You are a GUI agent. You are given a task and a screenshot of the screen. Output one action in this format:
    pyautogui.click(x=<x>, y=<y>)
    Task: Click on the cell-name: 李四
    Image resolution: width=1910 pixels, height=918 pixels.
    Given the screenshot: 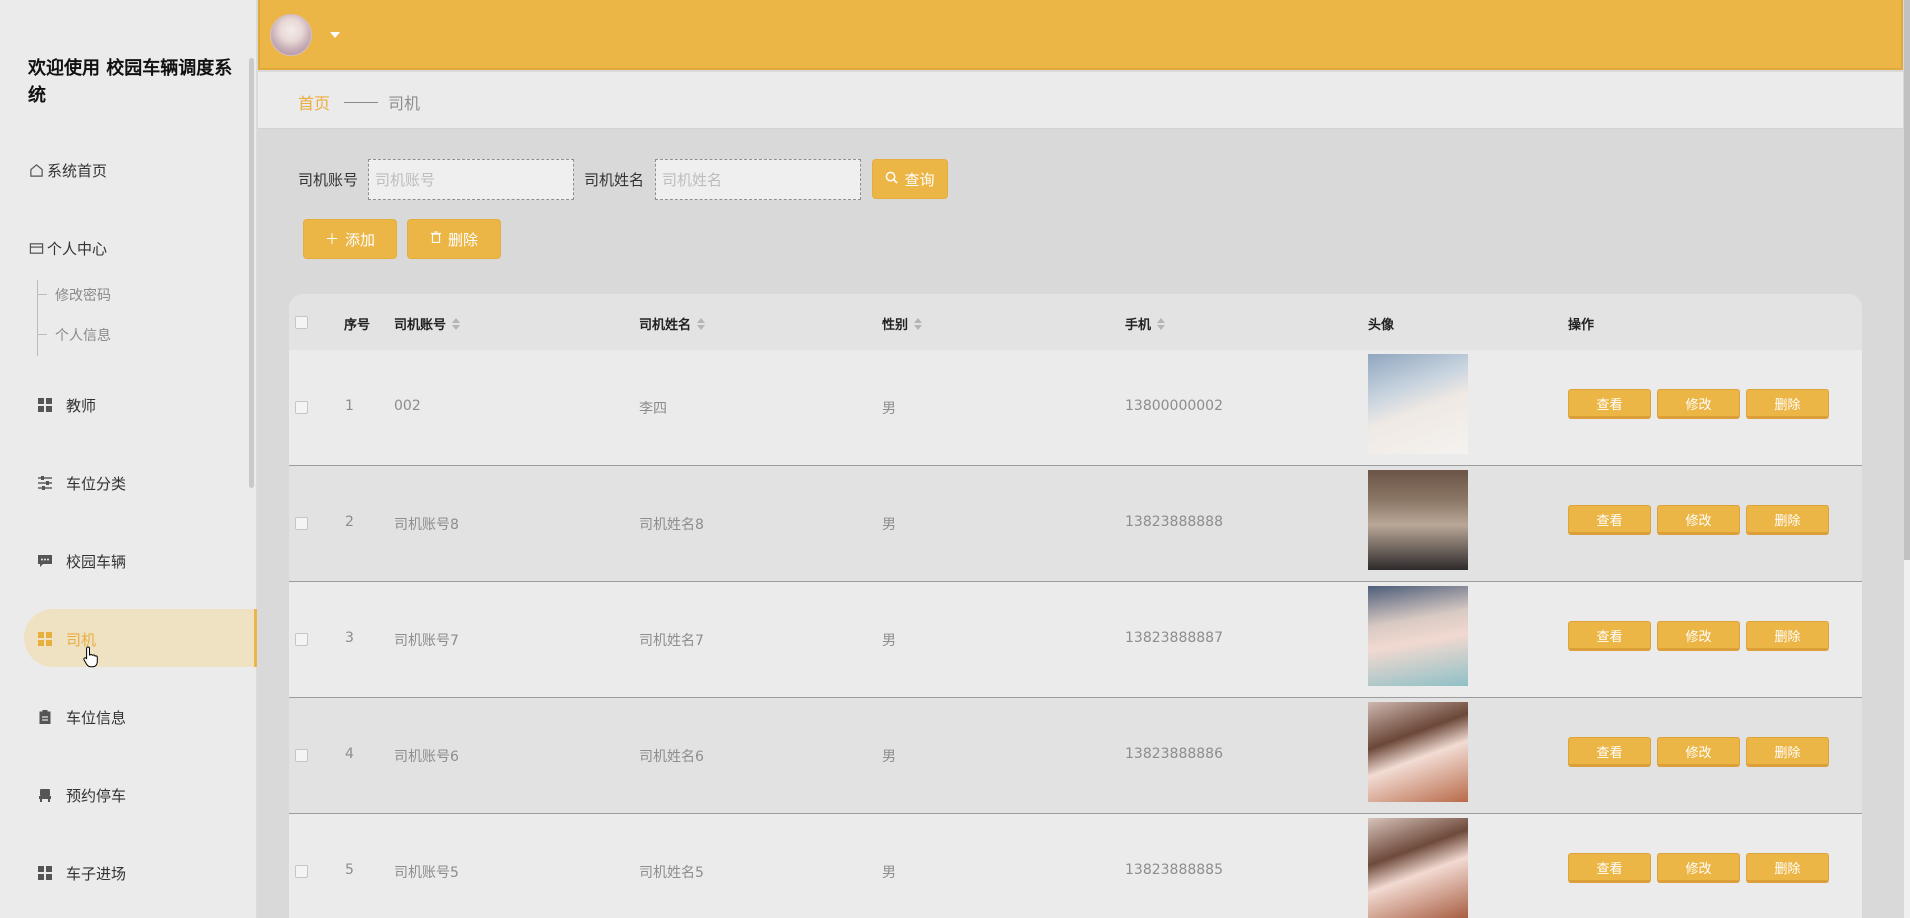 What is the action you would take?
    pyautogui.click(x=653, y=409)
    